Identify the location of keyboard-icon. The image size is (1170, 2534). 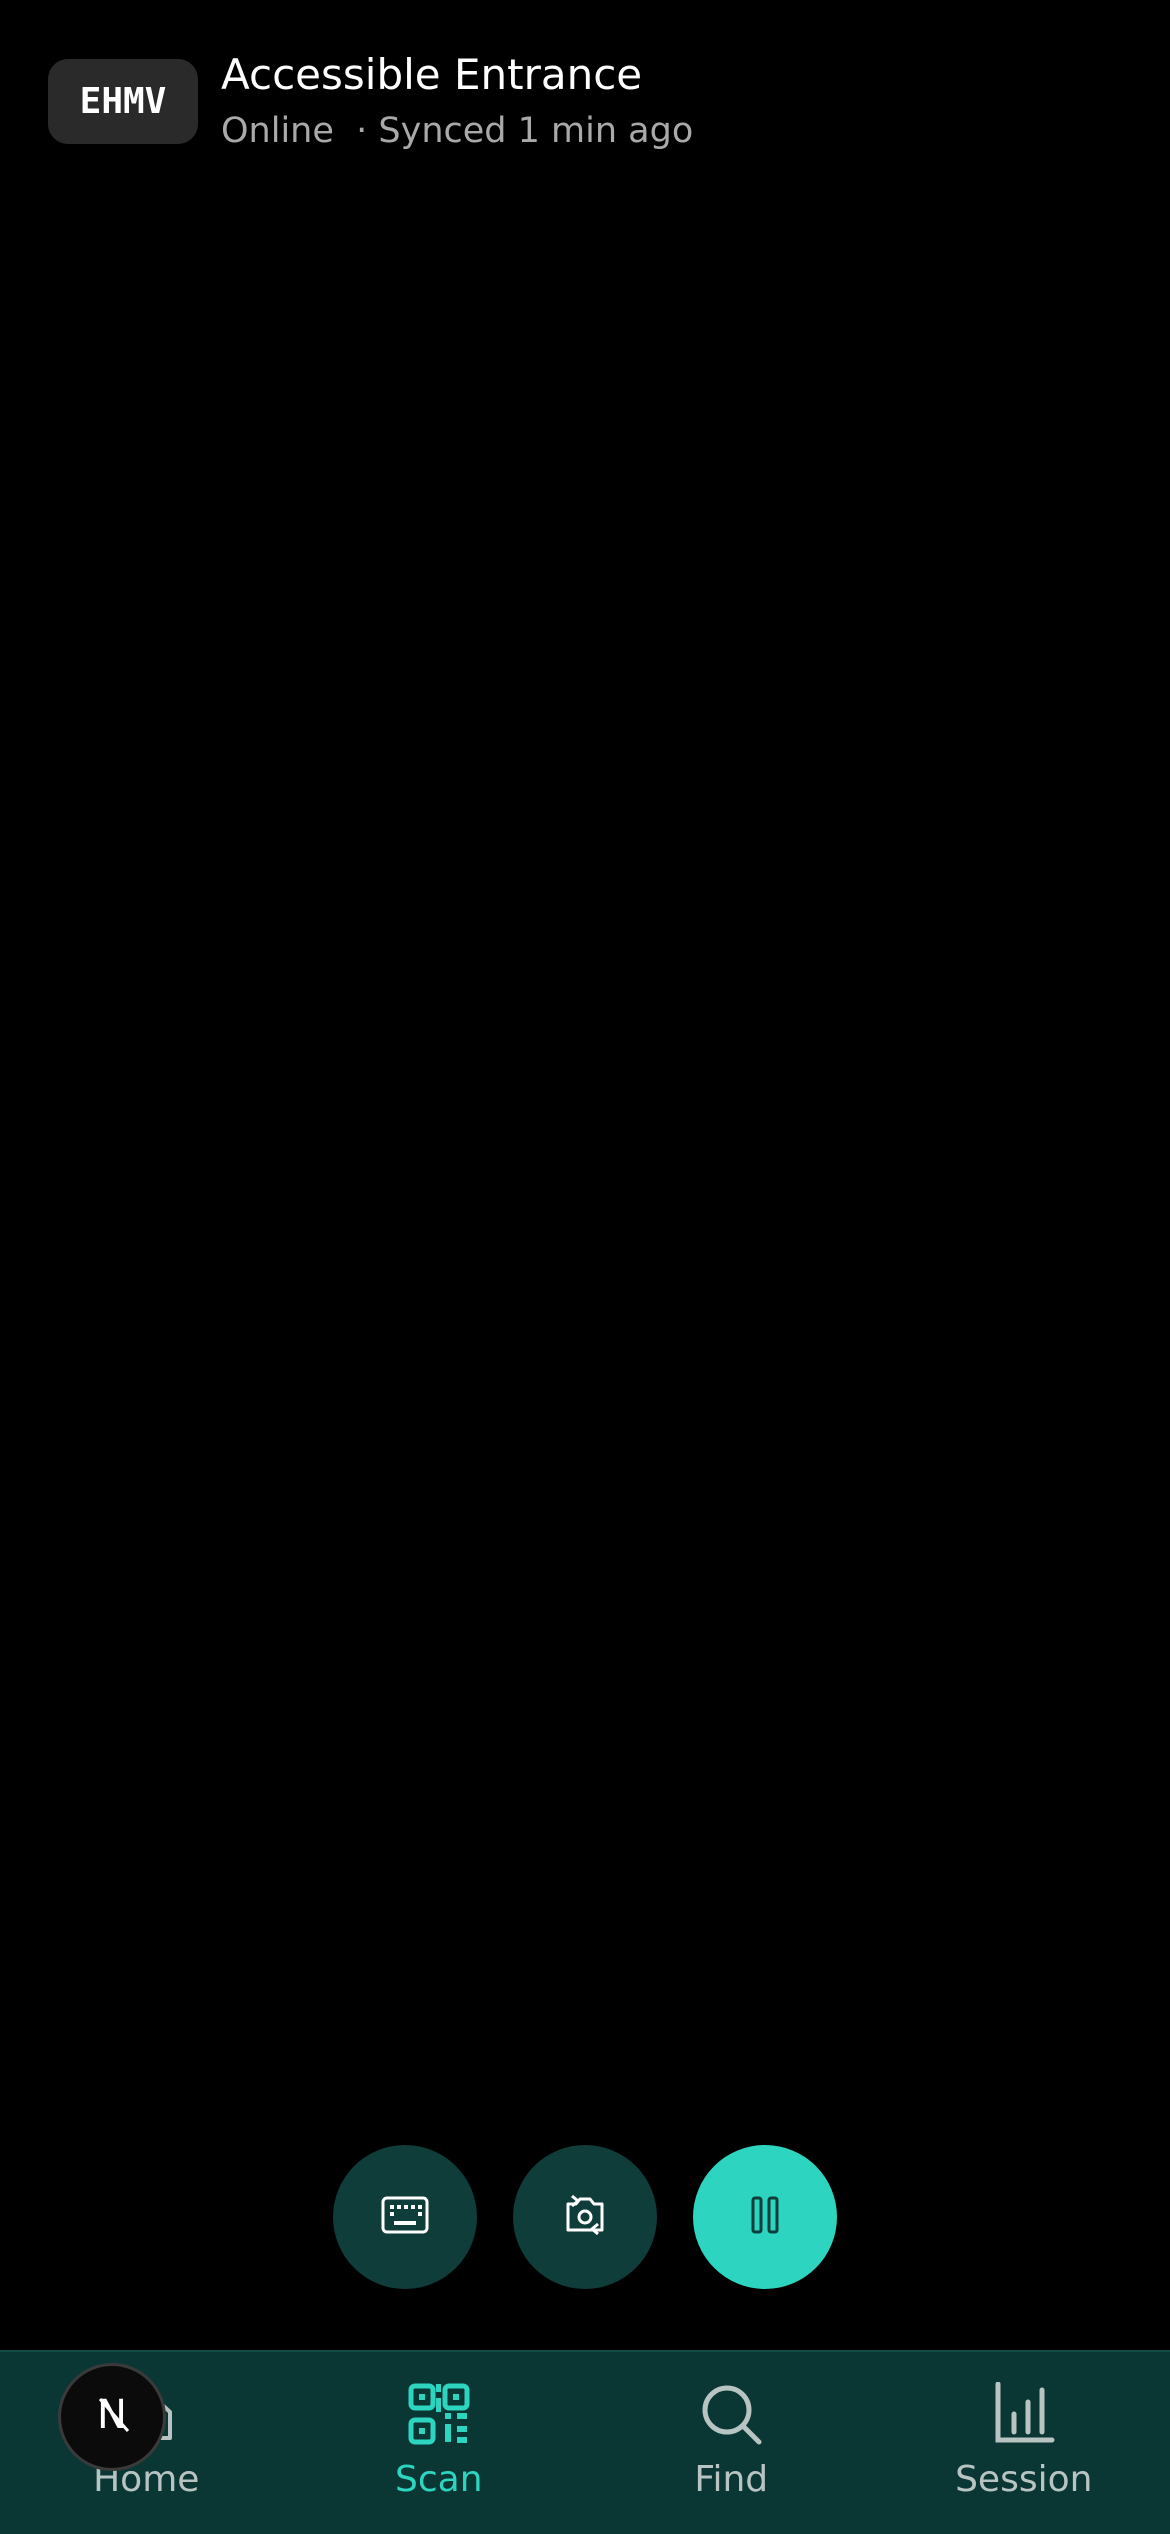
(405, 2217).